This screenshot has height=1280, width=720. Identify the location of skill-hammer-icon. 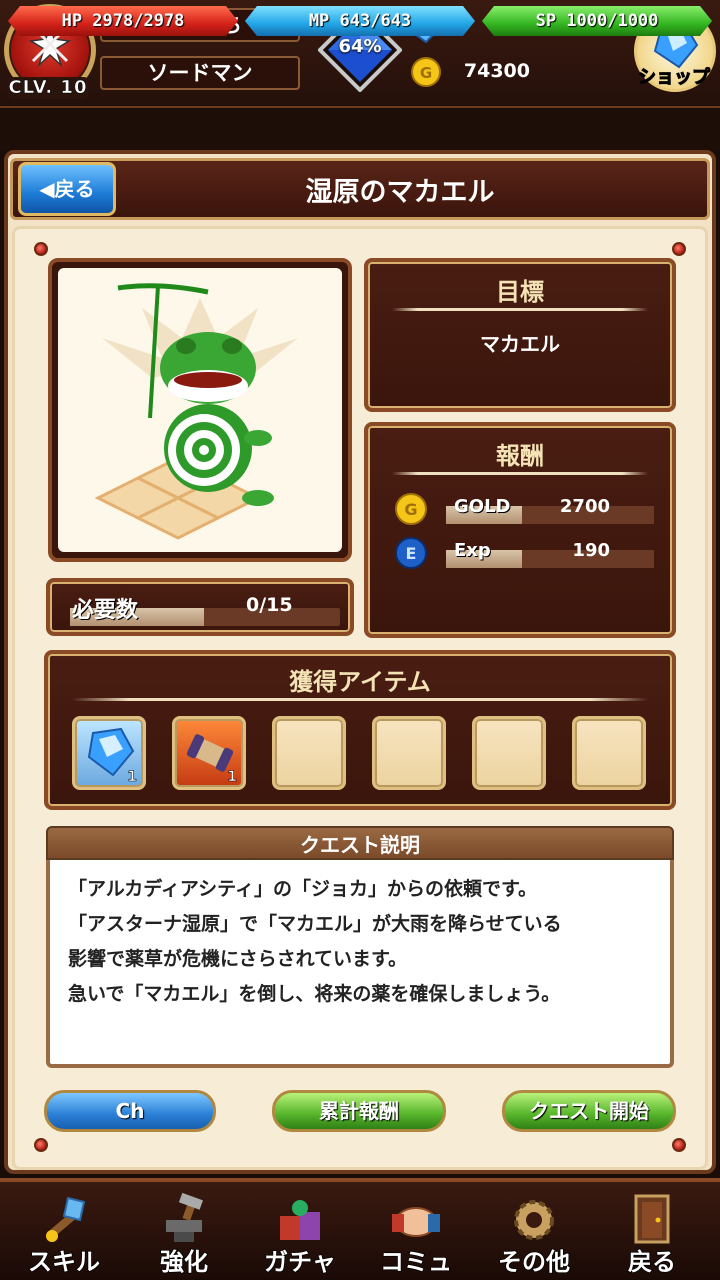
(66, 1219).